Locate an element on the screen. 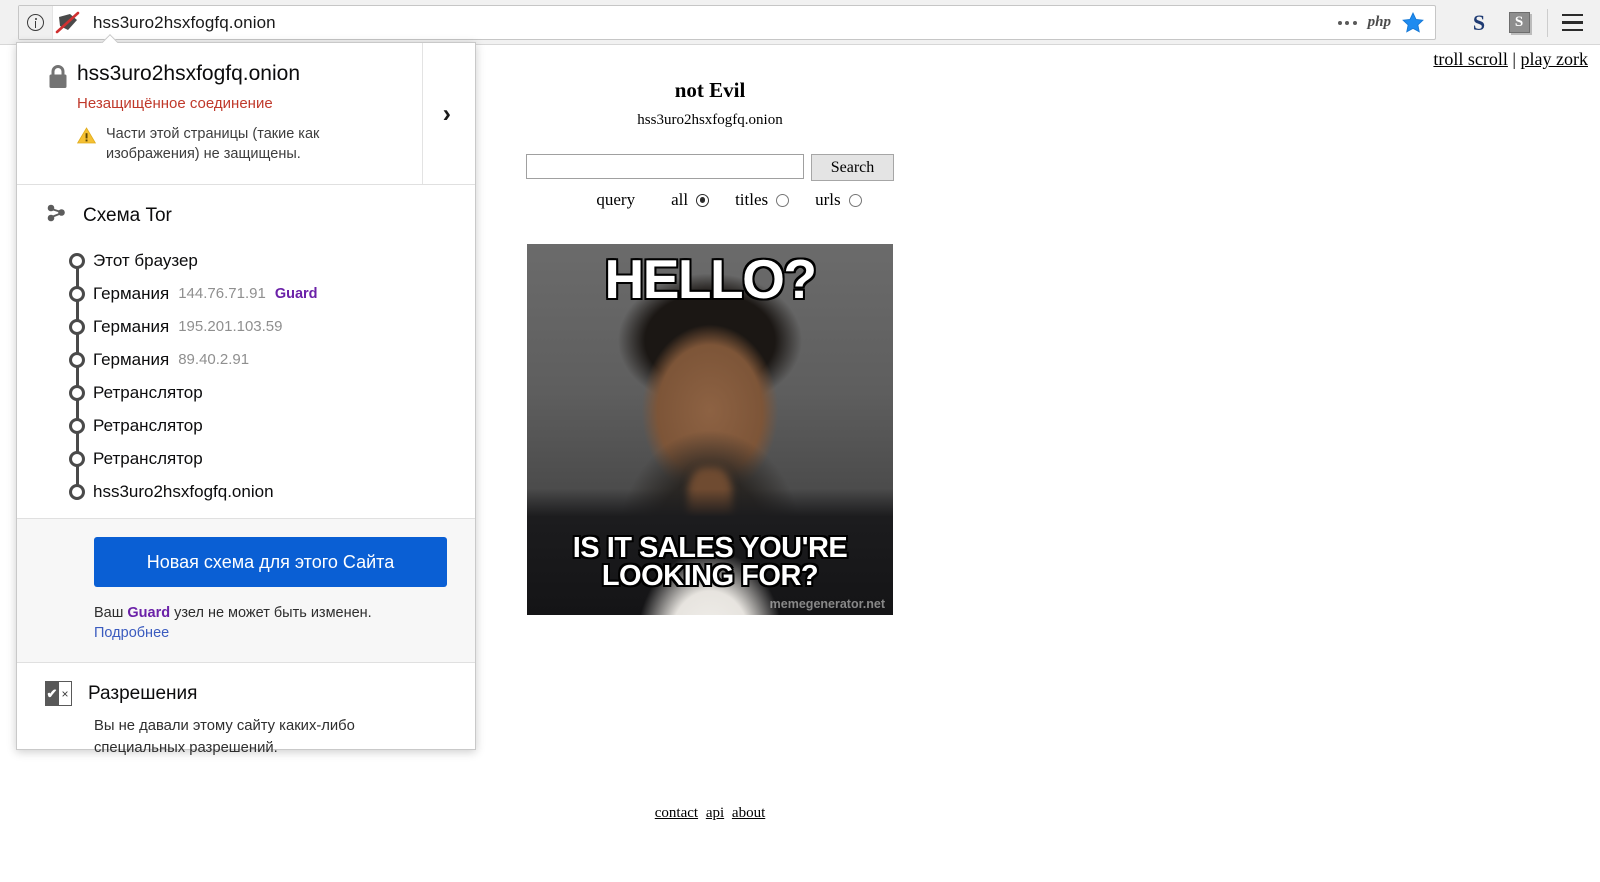 This screenshot has width=1600, height=882. top-links: troll scroll | play zork is located at coordinates (1510, 59).